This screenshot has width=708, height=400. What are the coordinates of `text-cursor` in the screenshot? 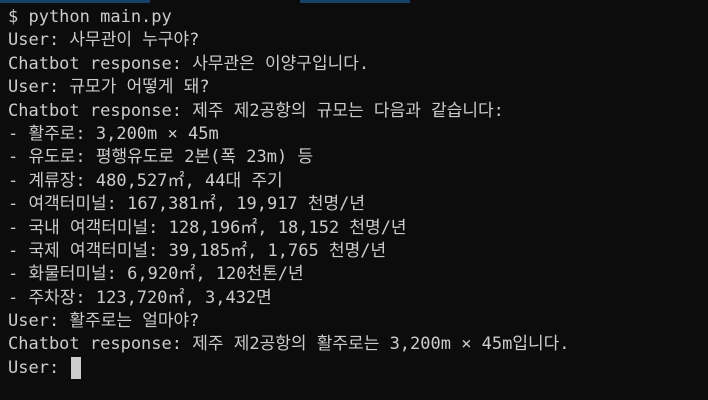 It's located at (76, 367).